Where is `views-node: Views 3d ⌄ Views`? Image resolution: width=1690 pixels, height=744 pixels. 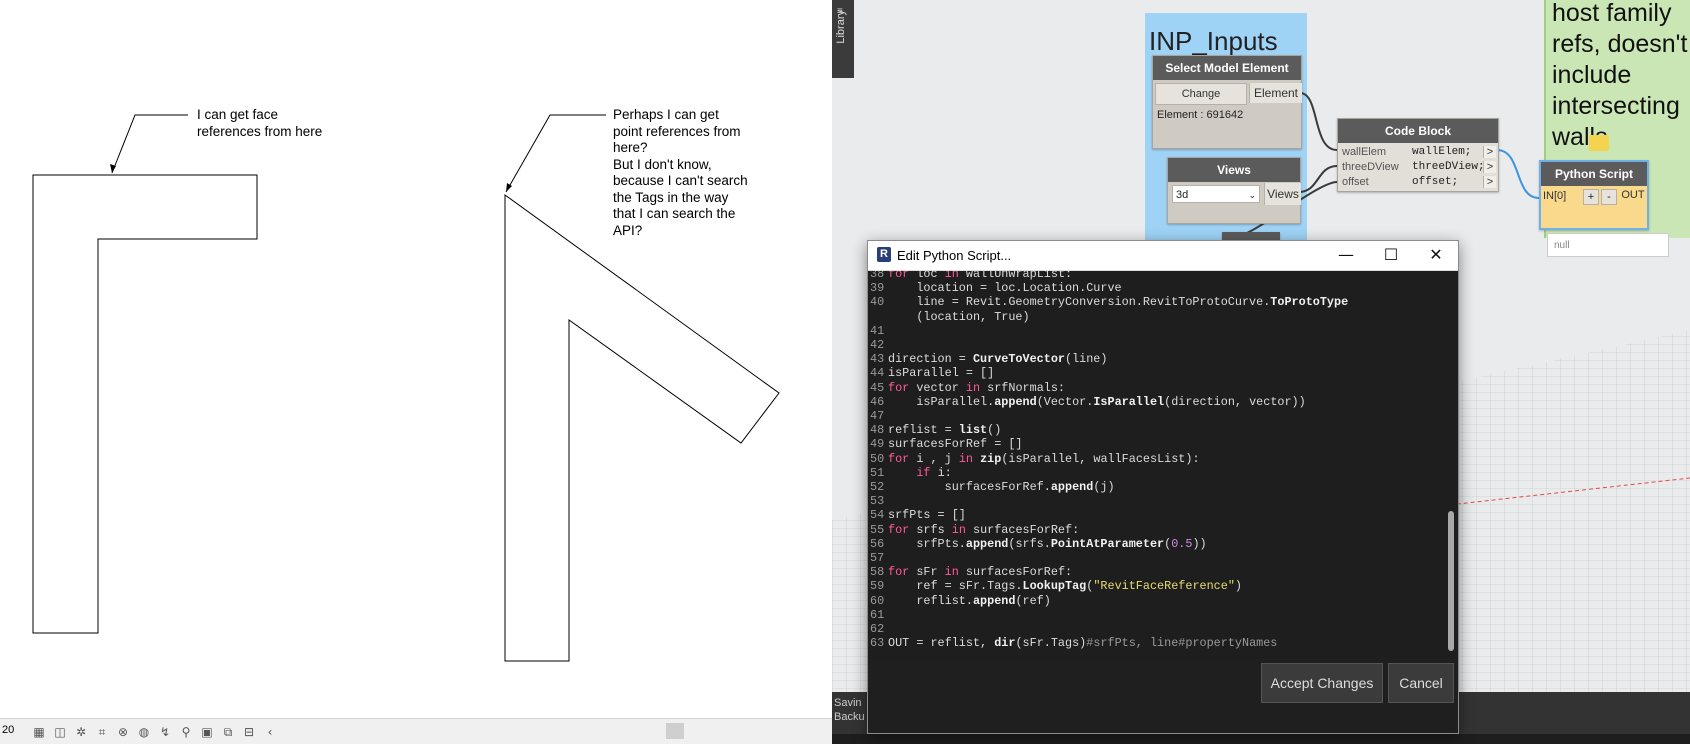
views-node: Views 3d ⌄ Views is located at coordinates (1234, 190).